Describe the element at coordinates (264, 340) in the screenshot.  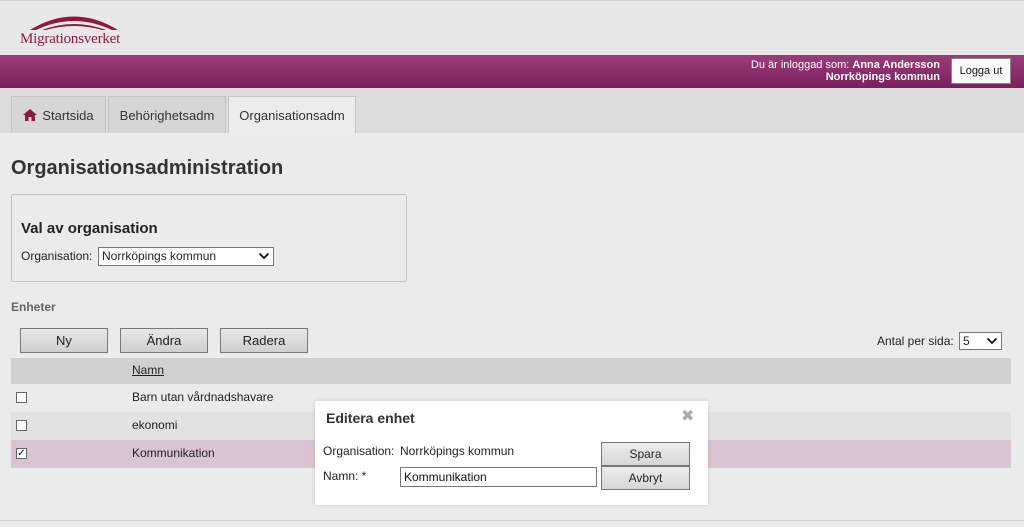
I see `delete-button: Radera` at that location.